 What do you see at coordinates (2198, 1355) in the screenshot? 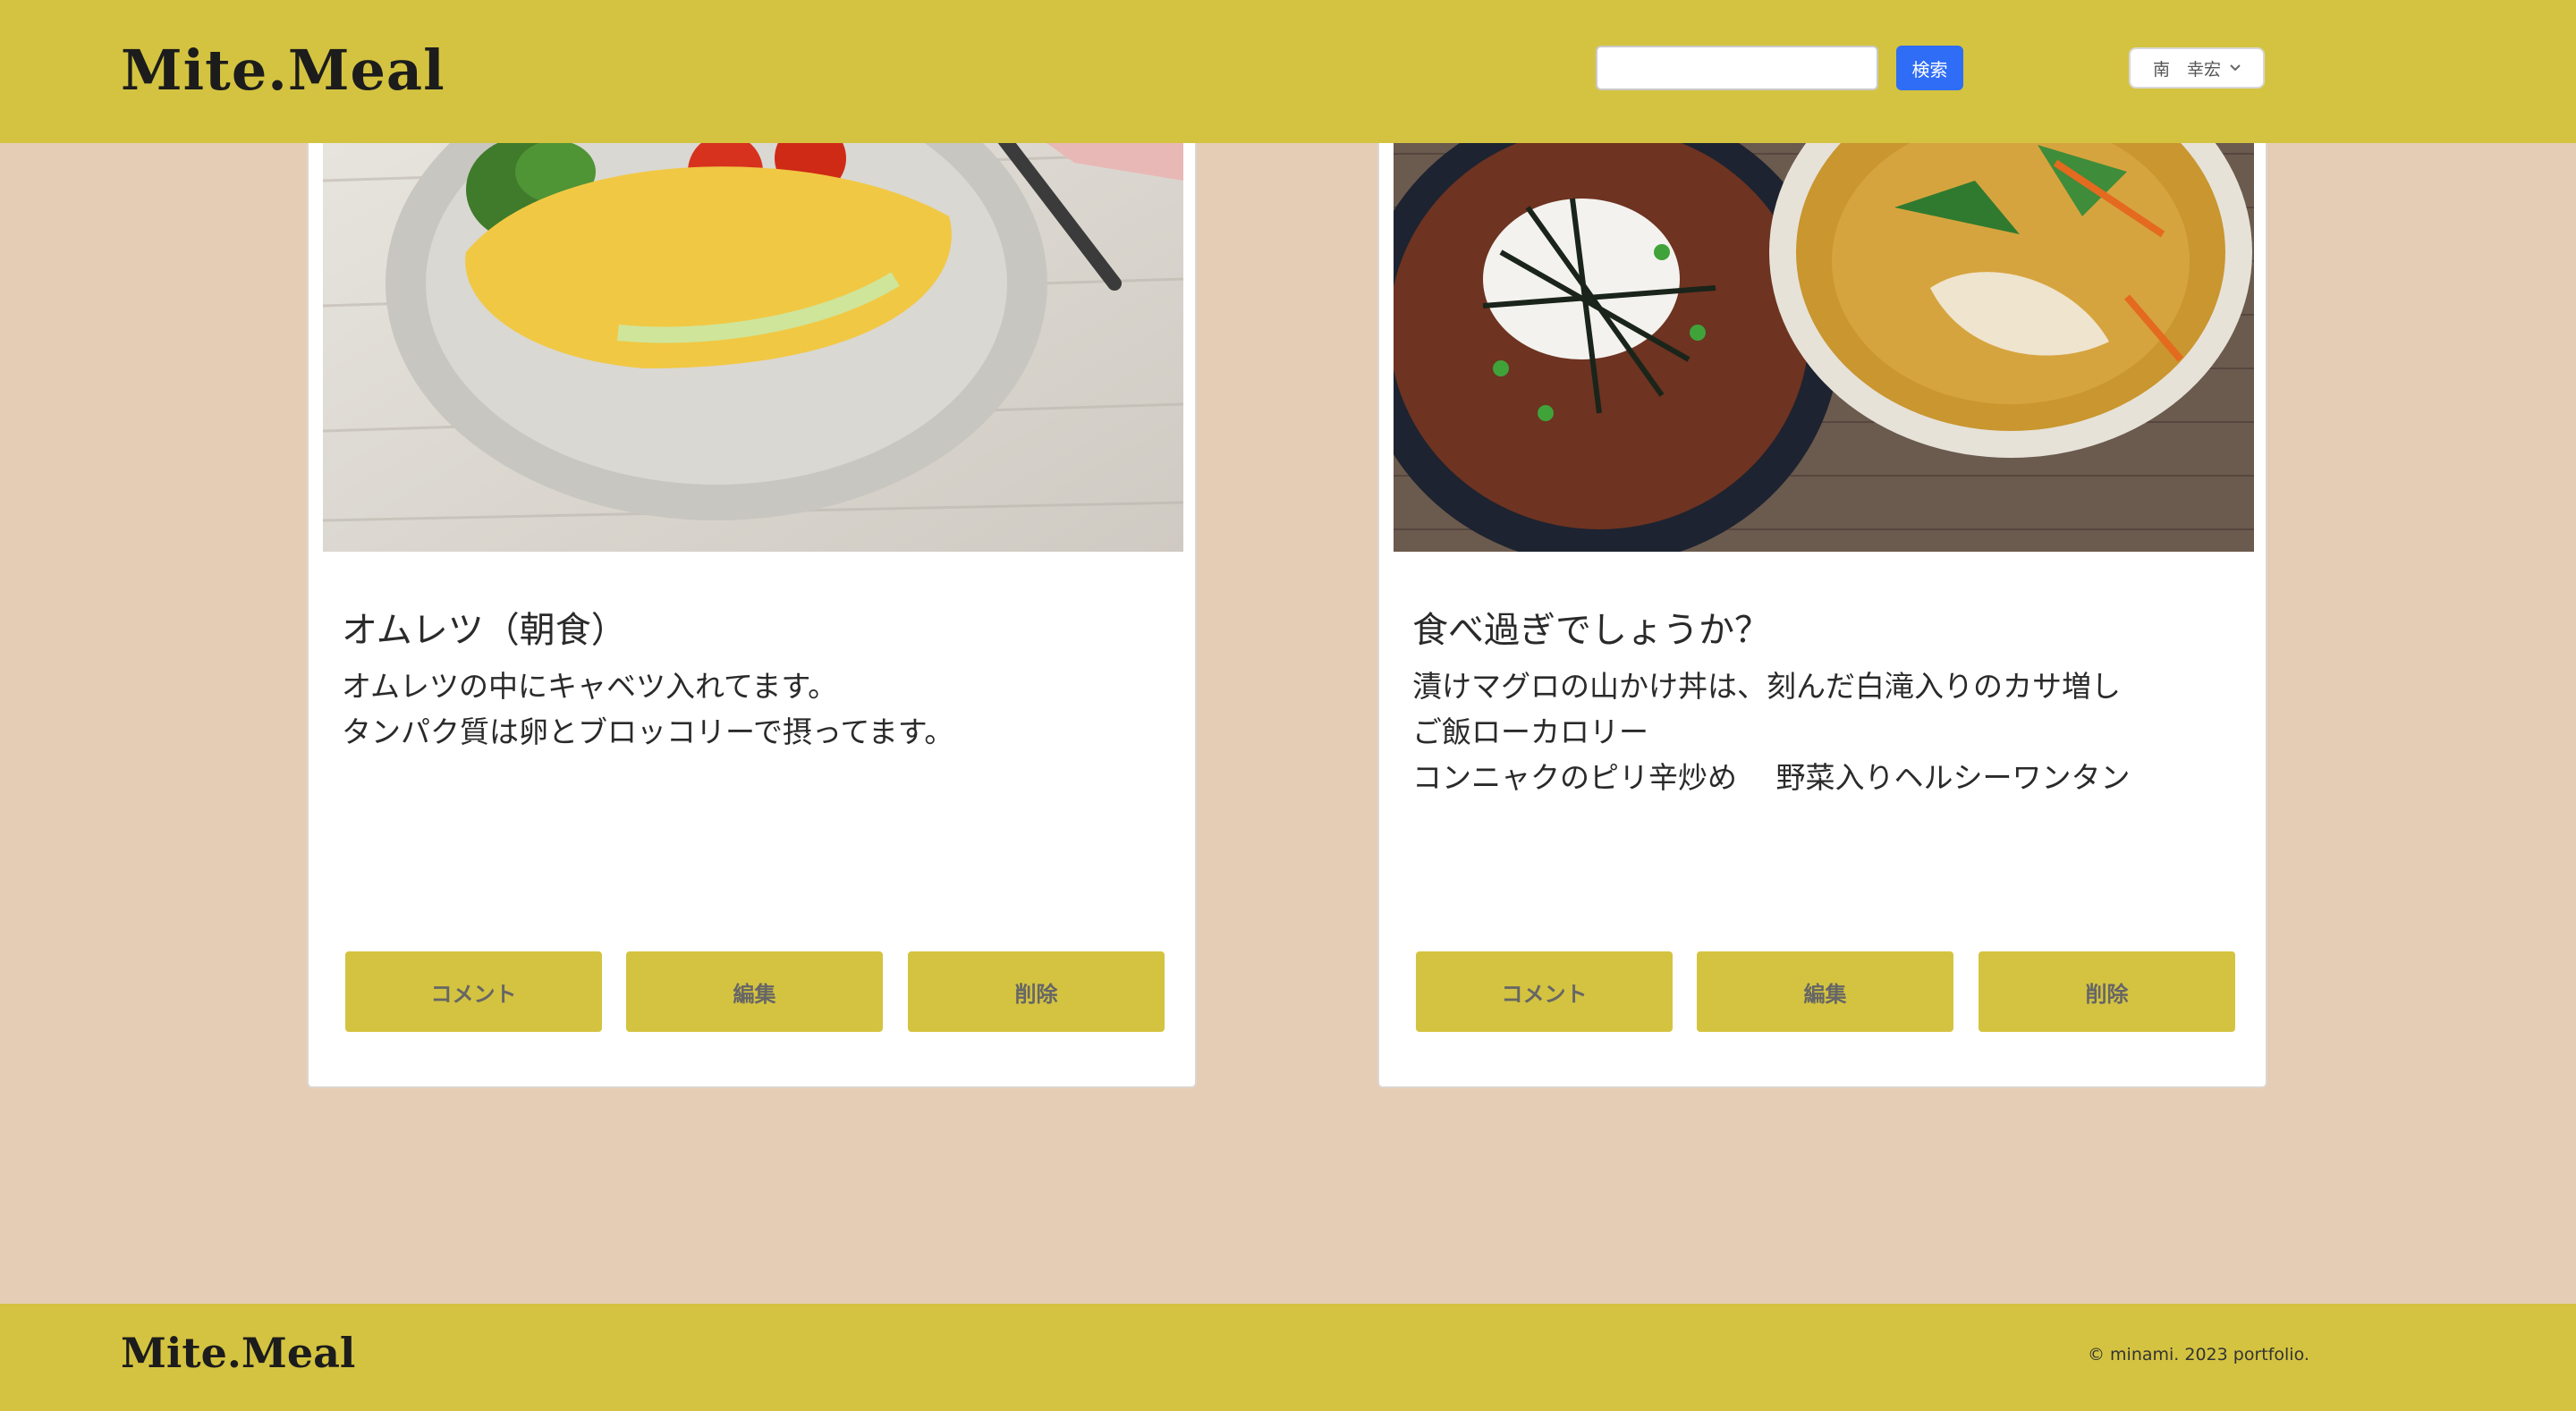
I see `copyright-text: © minami. 2023 portfolio.` at bounding box center [2198, 1355].